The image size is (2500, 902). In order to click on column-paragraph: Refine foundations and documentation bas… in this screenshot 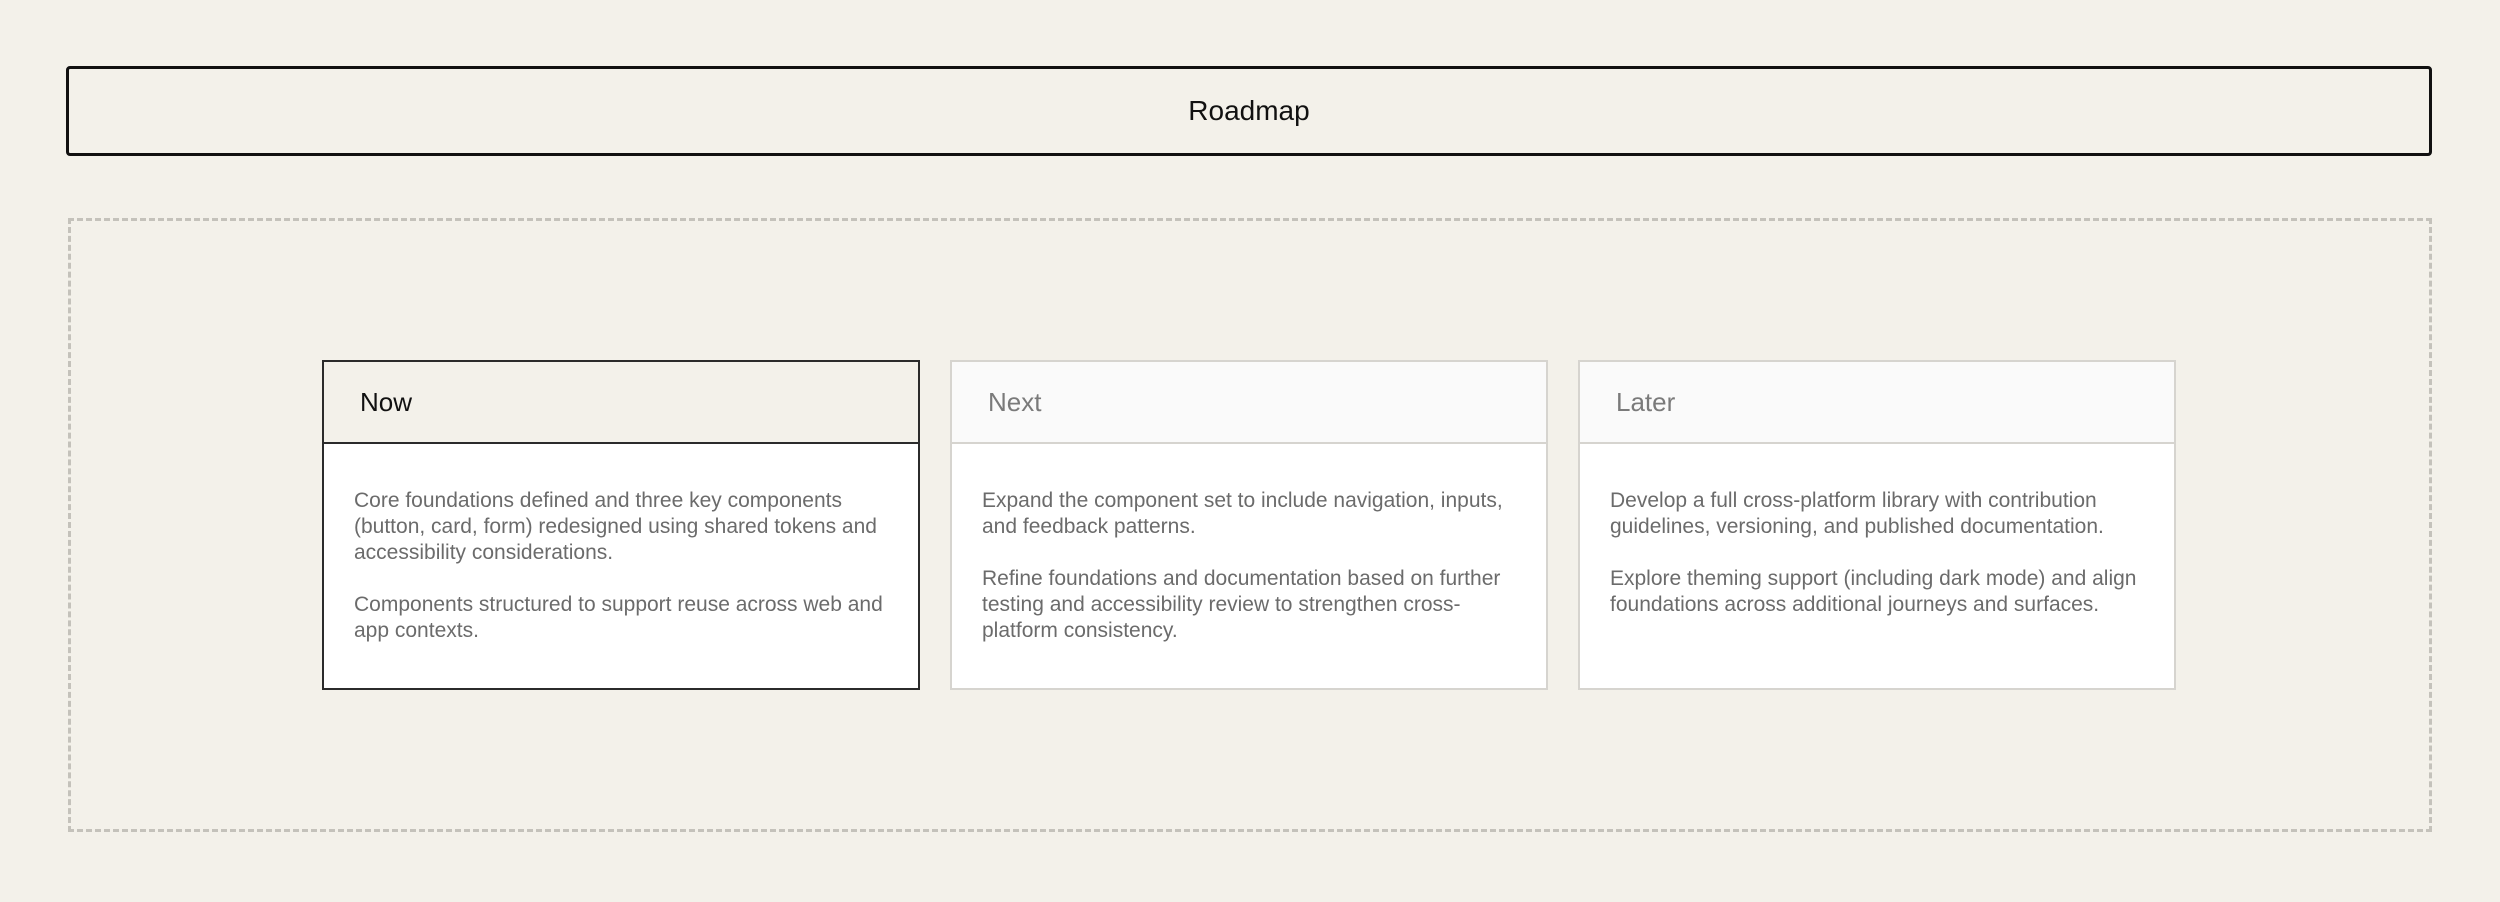, I will do `click(1241, 604)`.